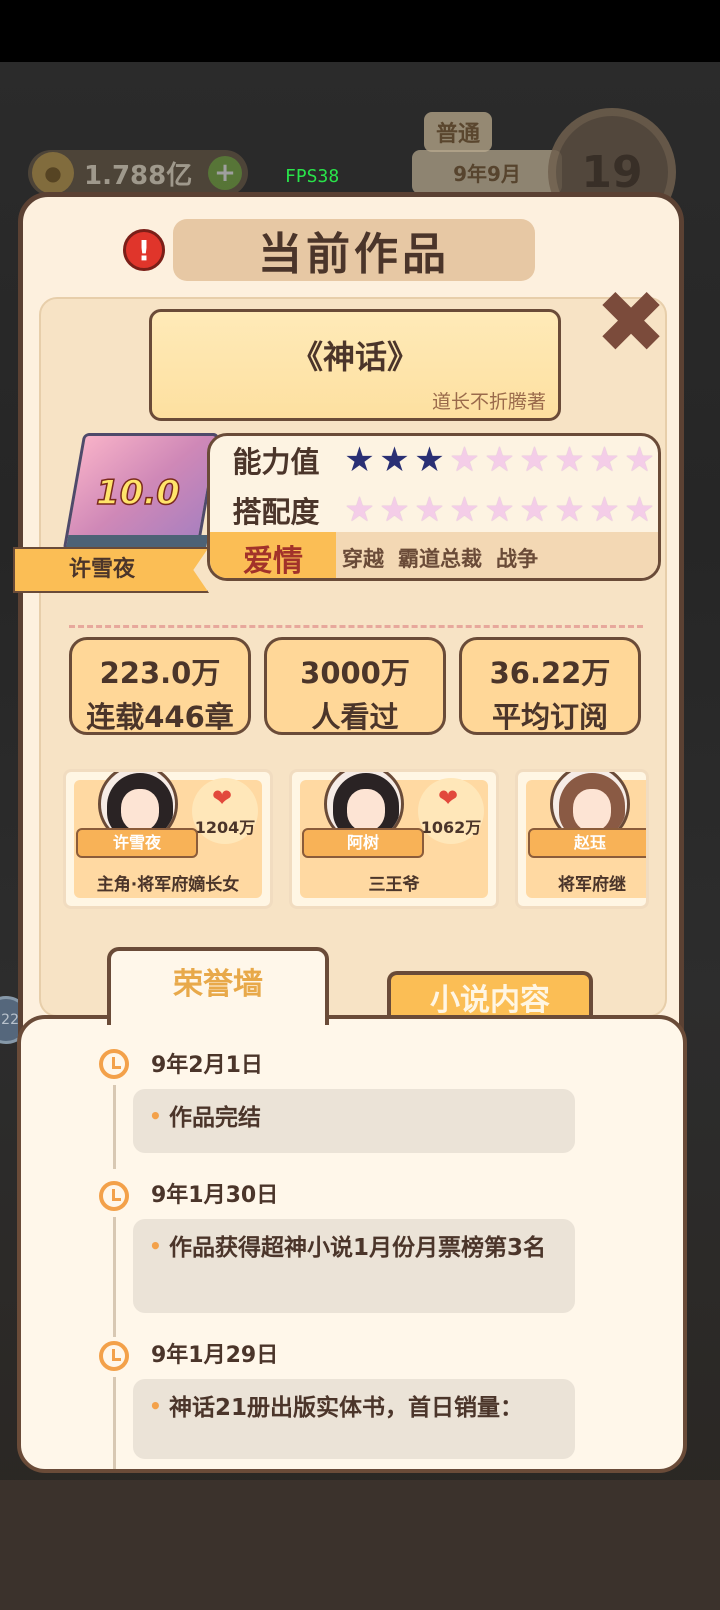 Image resolution: width=720 pixels, height=1610 pixels. I want to click on stat-chapters: 223.0万 连载446章, so click(160, 686).